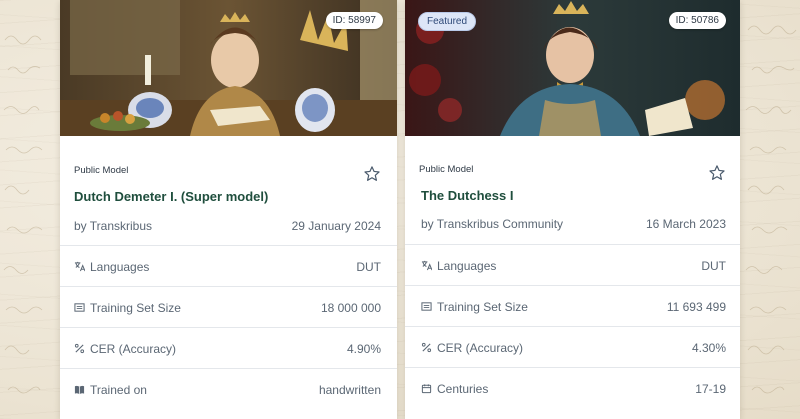  I want to click on model-cover-image: Featured ID: 50786, so click(572, 68).